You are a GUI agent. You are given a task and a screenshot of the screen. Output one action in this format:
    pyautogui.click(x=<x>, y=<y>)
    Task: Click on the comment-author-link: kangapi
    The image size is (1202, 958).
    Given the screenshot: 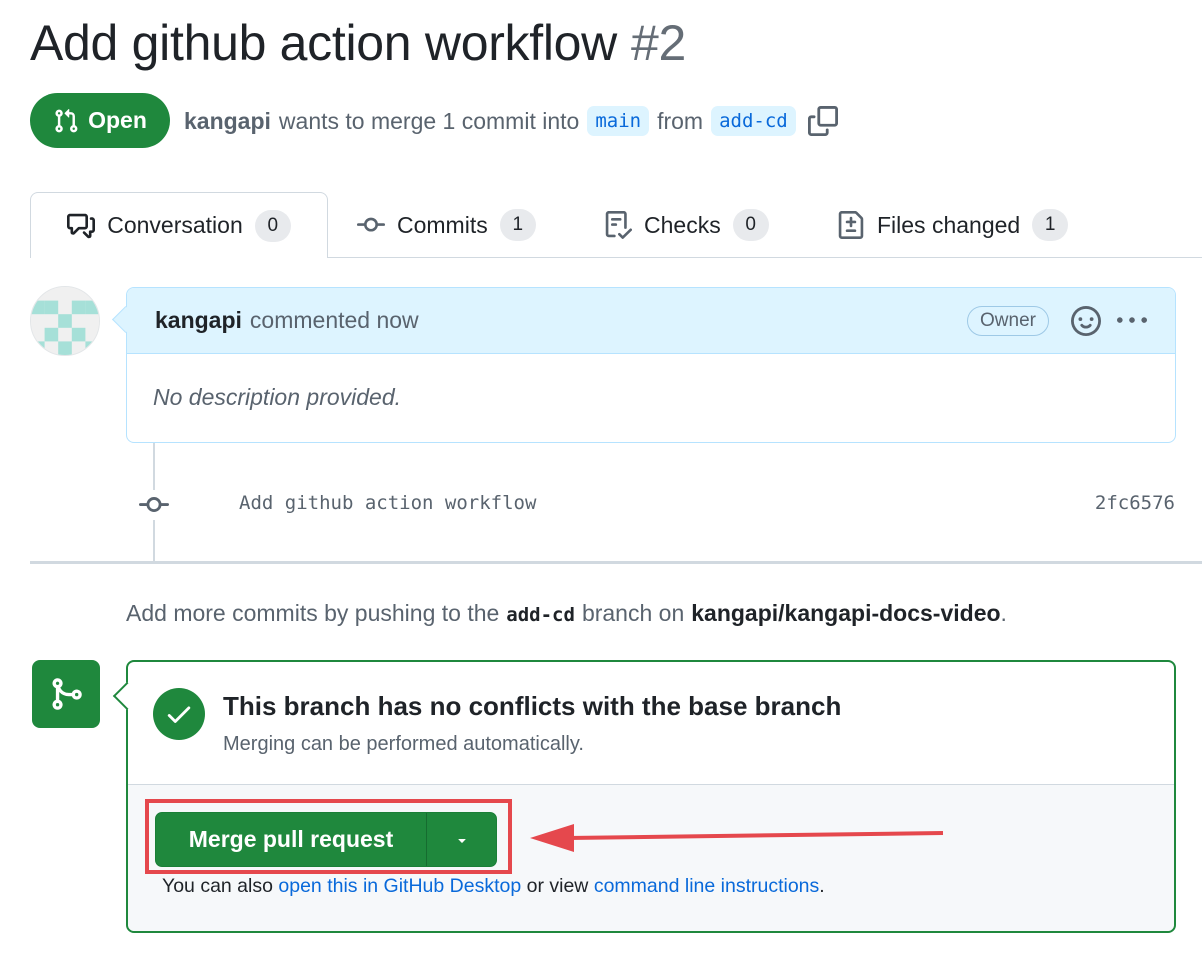 What is the action you would take?
    pyautogui.click(x=198, y=320)
    